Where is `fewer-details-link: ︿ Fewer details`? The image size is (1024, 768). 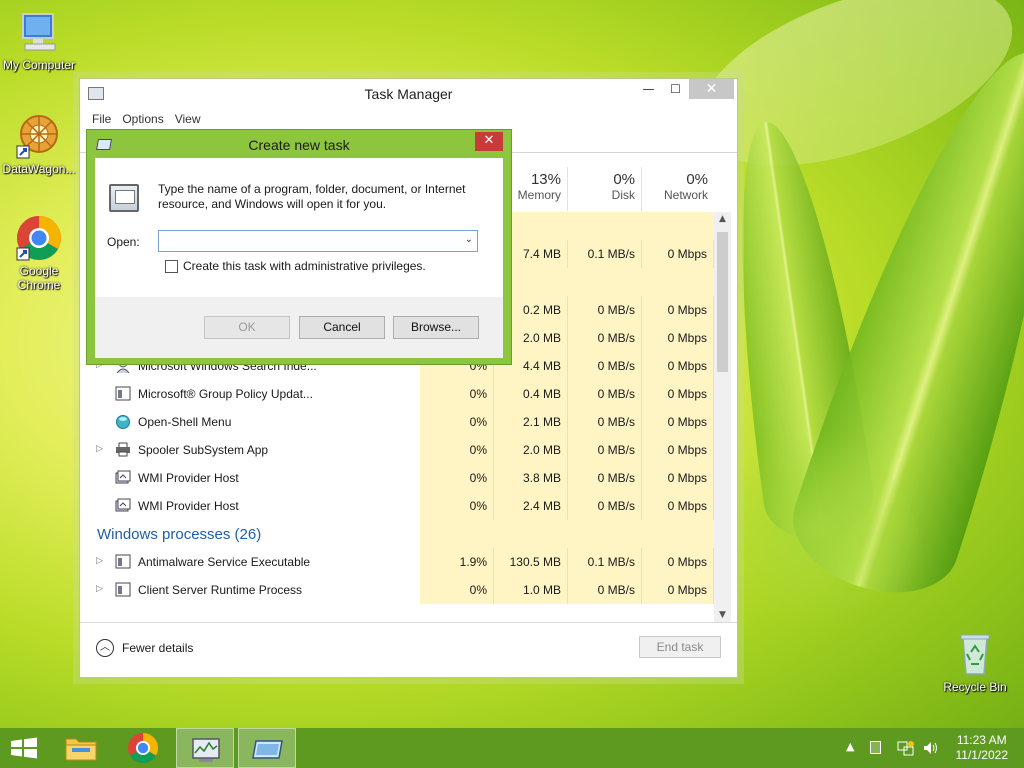 fewer-details-link: ︿ Fewer details is located at coordinates (144, 648).